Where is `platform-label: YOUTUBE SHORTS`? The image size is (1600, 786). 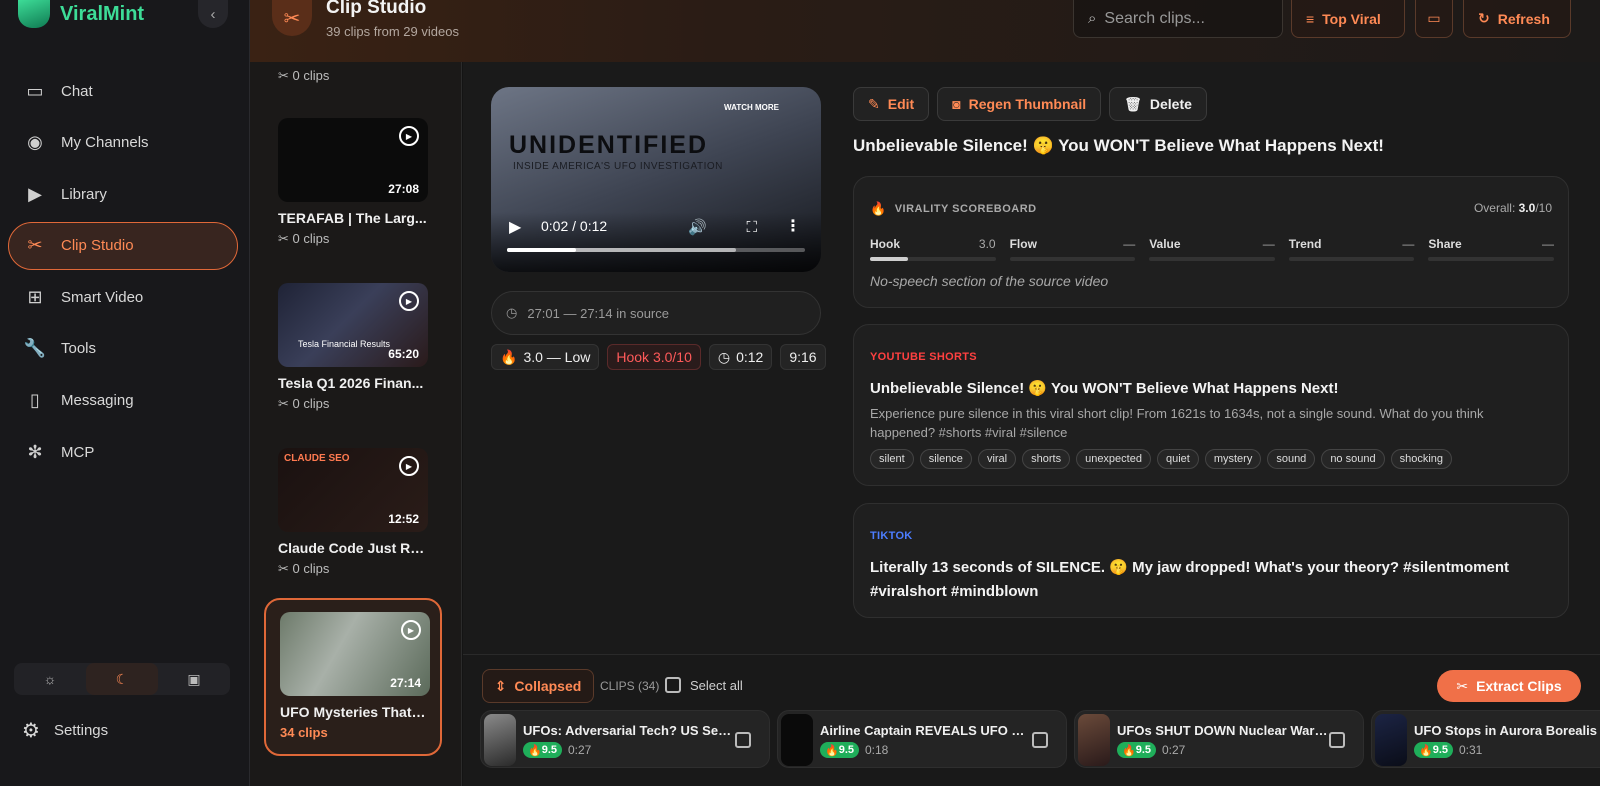
platform-label: YOUTUBE SHORTS is located at coordinates (923, 357).